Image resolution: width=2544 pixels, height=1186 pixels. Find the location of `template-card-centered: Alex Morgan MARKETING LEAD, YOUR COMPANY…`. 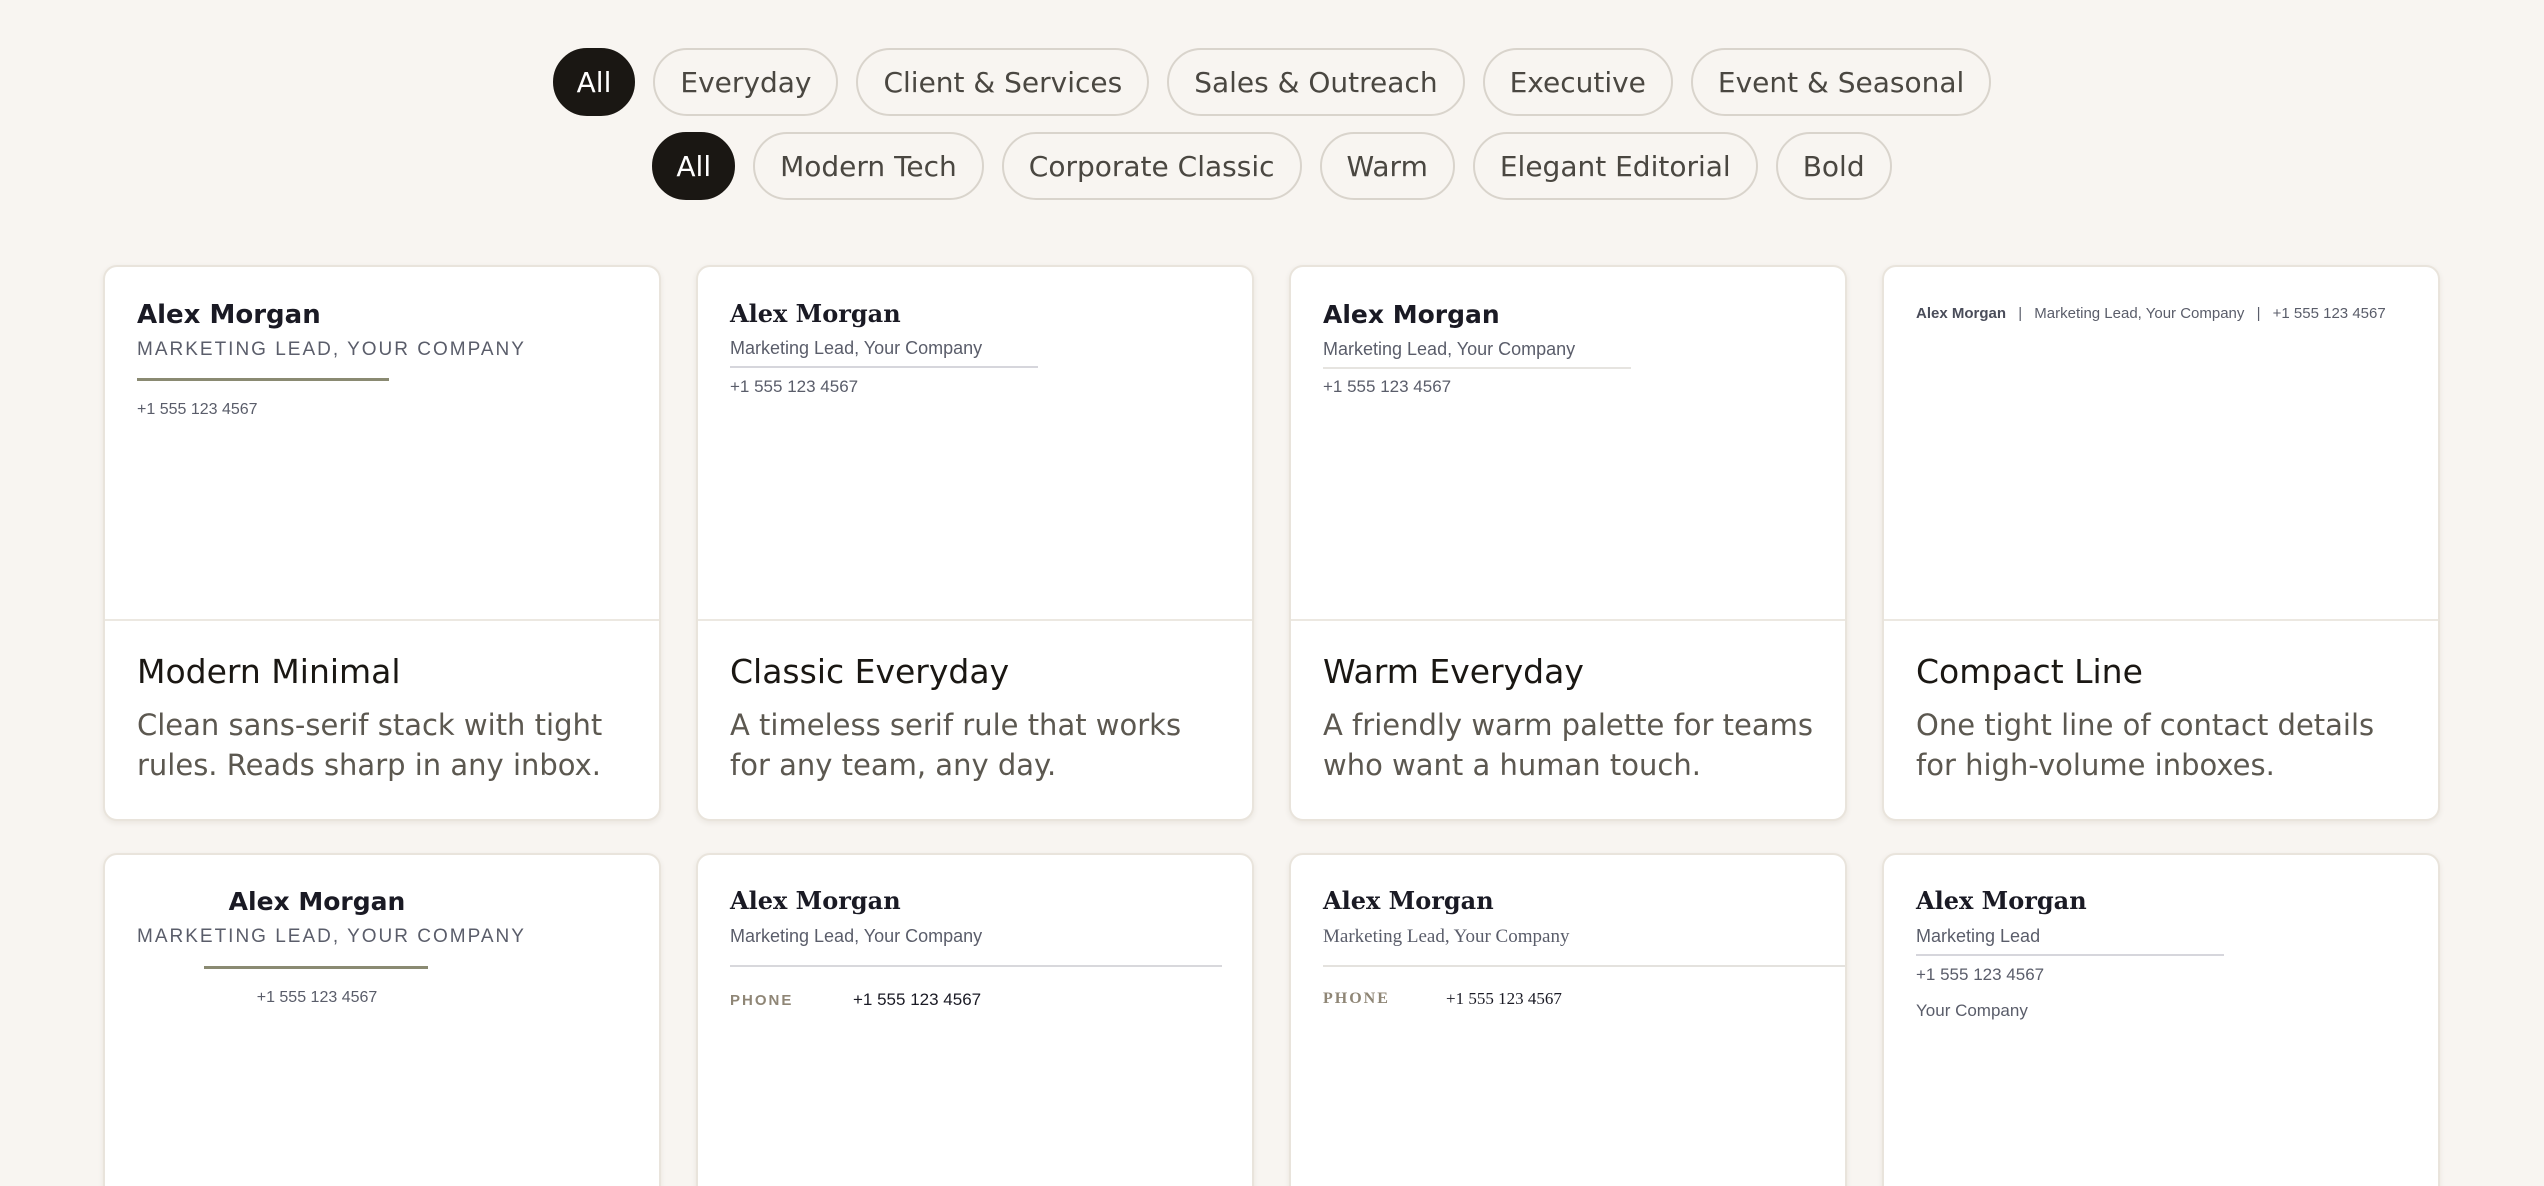

template-card-centered: Alex Morgan MARKETING LEAD, YOUR COMPANY… is located at coordinates (382, 1019).